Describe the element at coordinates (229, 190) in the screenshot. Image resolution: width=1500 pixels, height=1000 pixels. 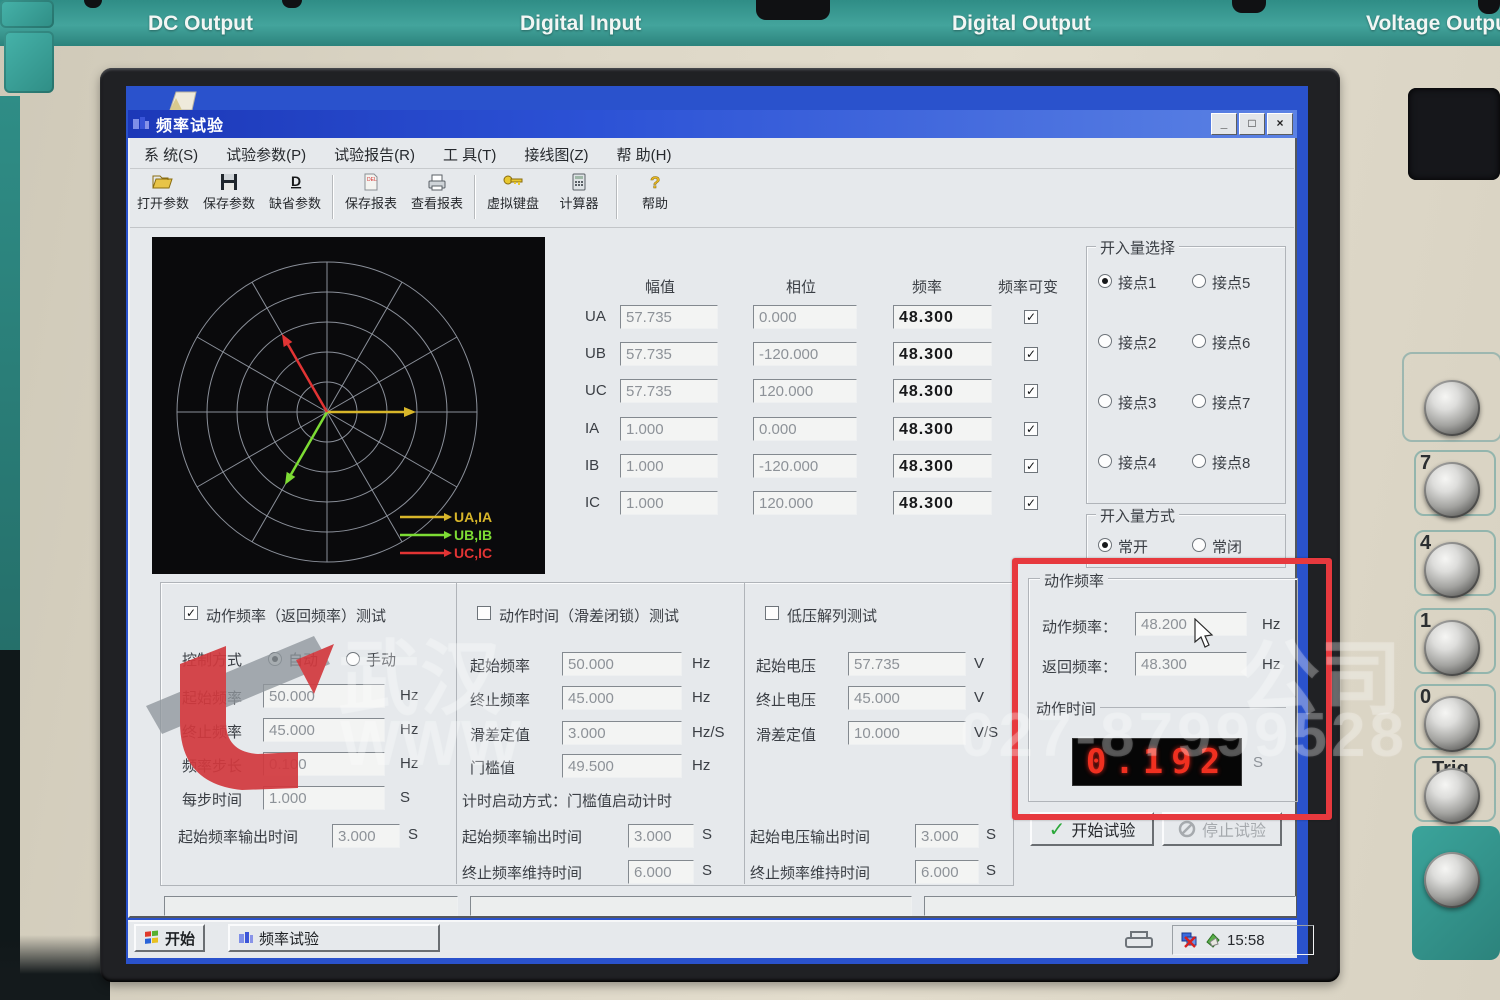
I see `toolbar-save-floppy-button: 保存参数` at that location.